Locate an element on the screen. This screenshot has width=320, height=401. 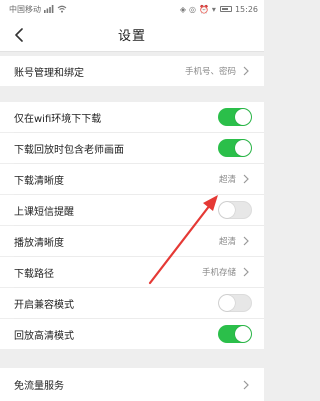
include-teacher-toggle is located at coordinates (235, 148).